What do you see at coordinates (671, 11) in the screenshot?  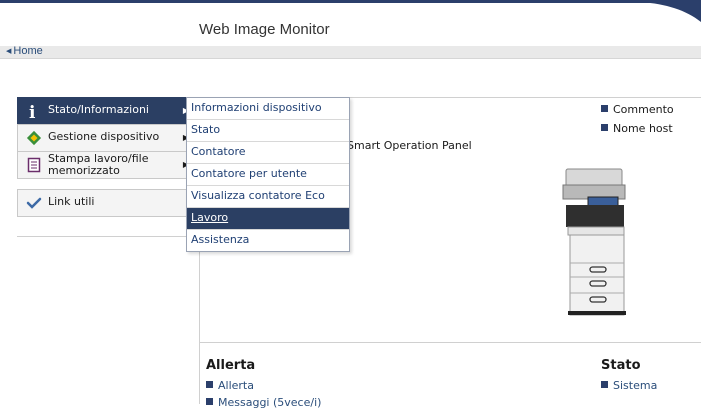 I see `brand-swoosh-icon` at bounding box center [671, 11].